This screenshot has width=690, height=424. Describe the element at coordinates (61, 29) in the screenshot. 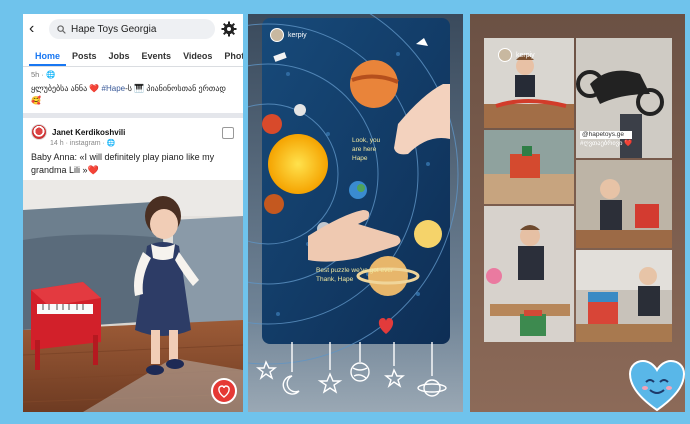

I see `search-icon` at that location.